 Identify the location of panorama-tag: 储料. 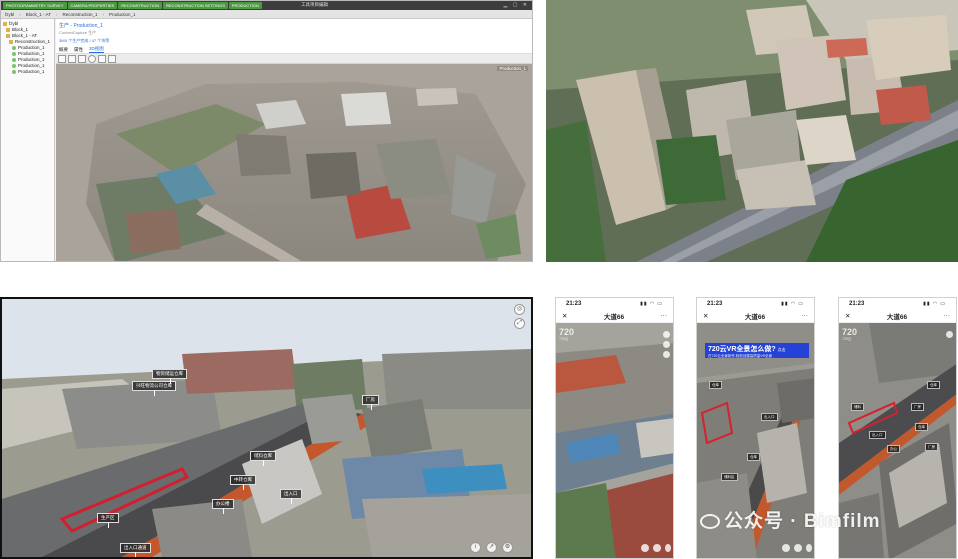
(857, 407).